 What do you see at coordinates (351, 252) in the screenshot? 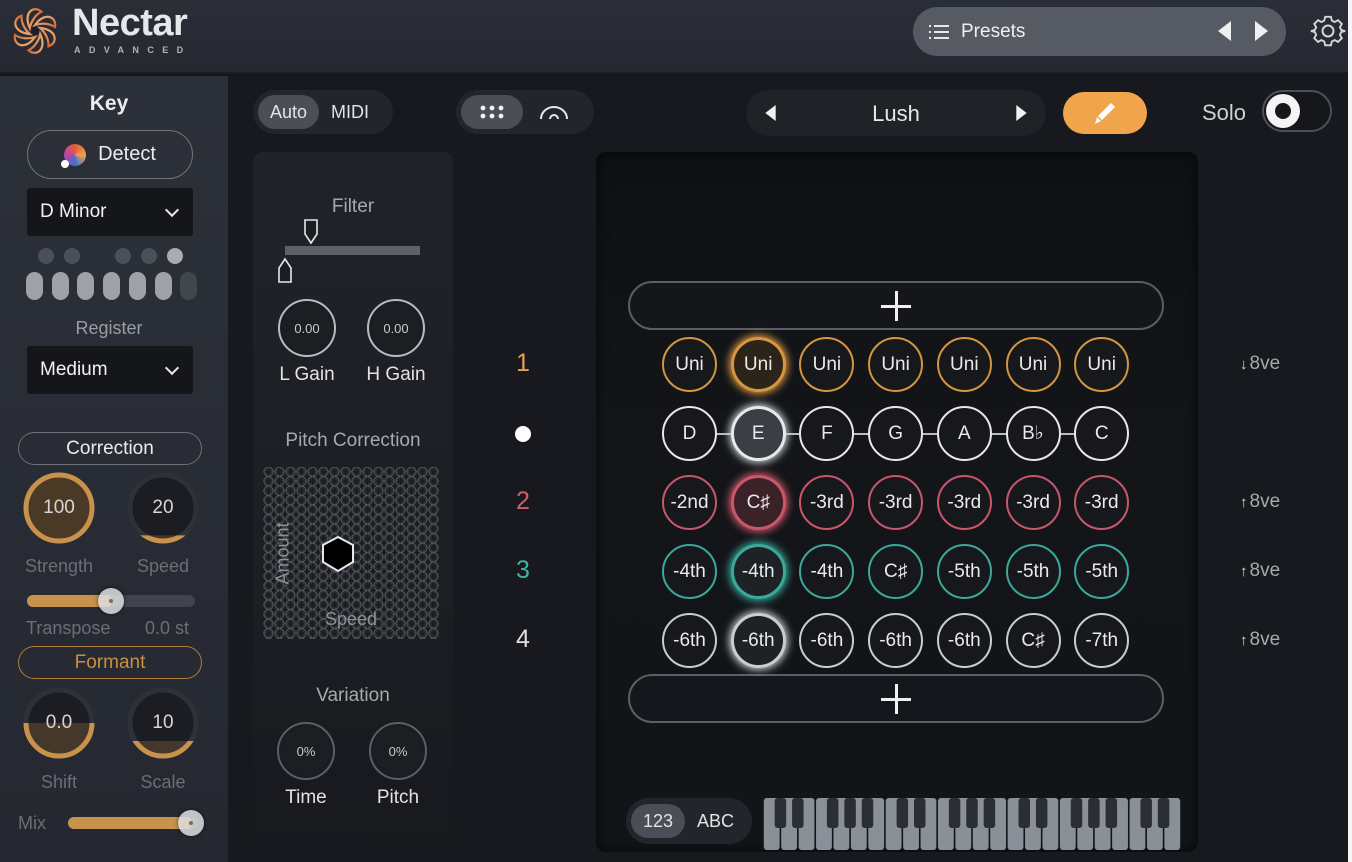
I see `filter-range-slider` at bounding box center [351, 252].